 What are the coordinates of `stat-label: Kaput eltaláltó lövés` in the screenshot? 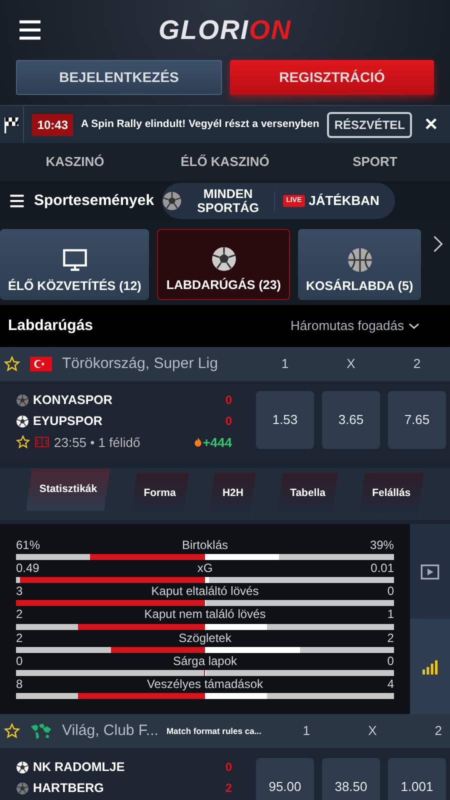 It's located at (205, 591).